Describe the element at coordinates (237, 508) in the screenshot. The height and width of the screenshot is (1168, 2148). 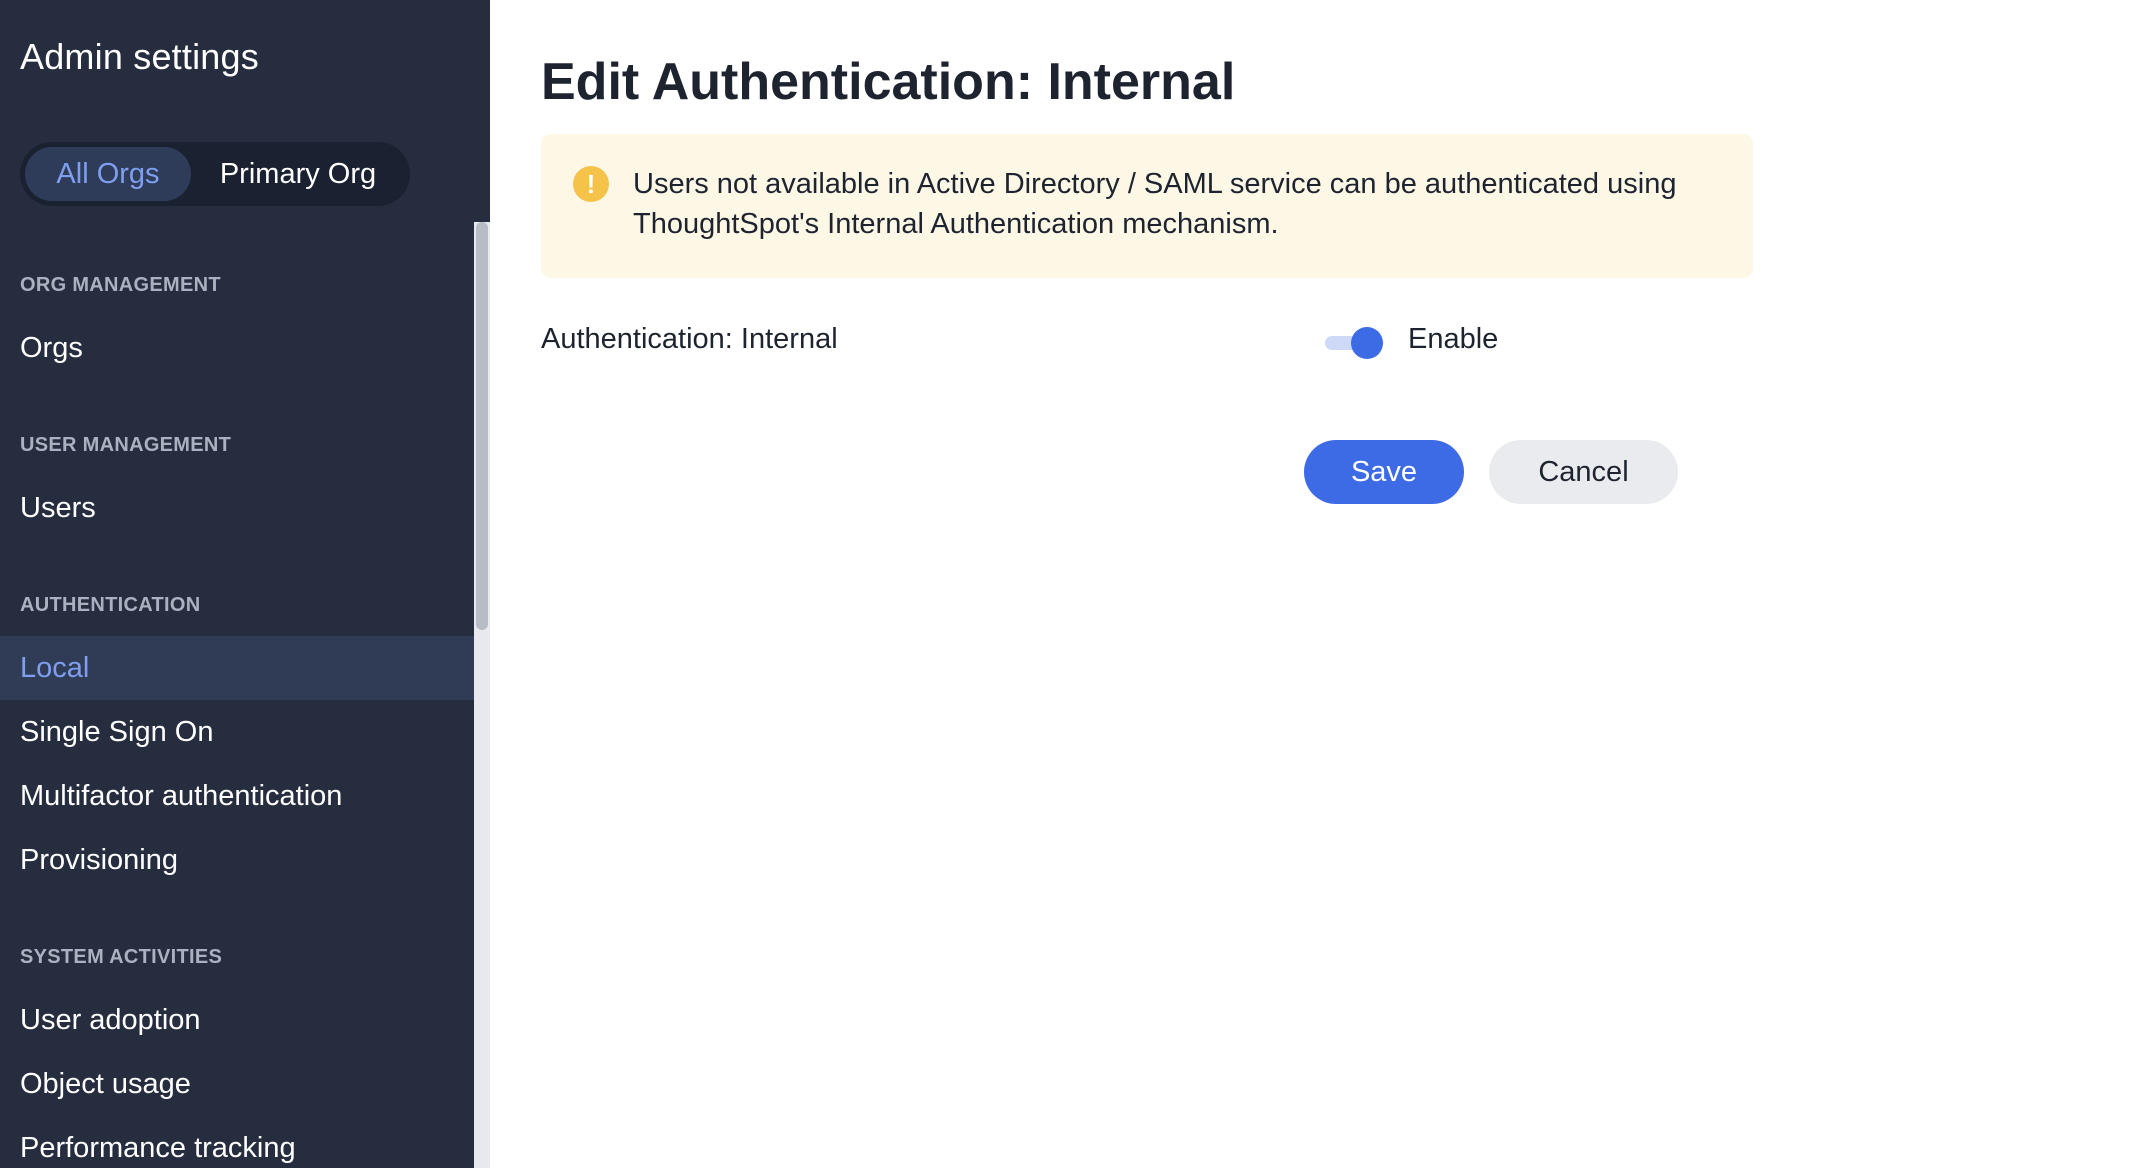
I see `sidebar-item-users: Users` at that location.